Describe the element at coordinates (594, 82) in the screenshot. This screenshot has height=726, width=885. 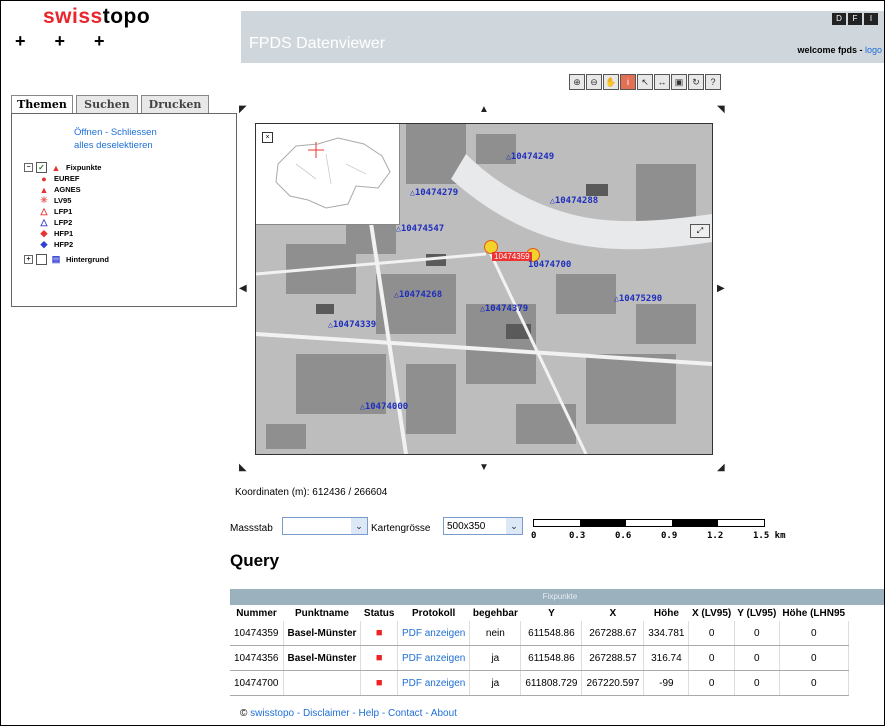
I see `zoom-out-icon: ⊖` at that location.